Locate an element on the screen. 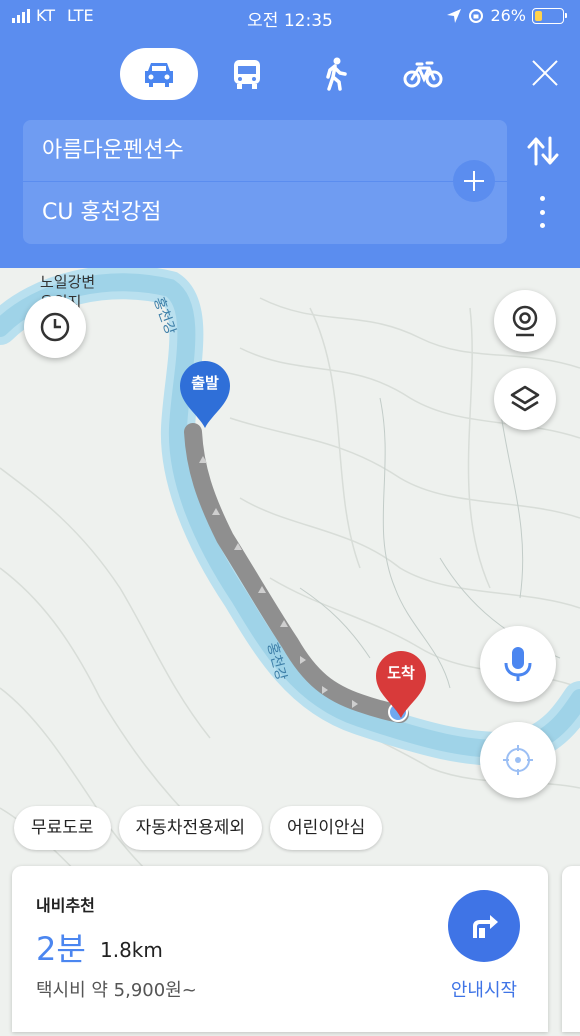 This screenshot has height=1036, width=580. car-icon is located at coordinates (159, 75).